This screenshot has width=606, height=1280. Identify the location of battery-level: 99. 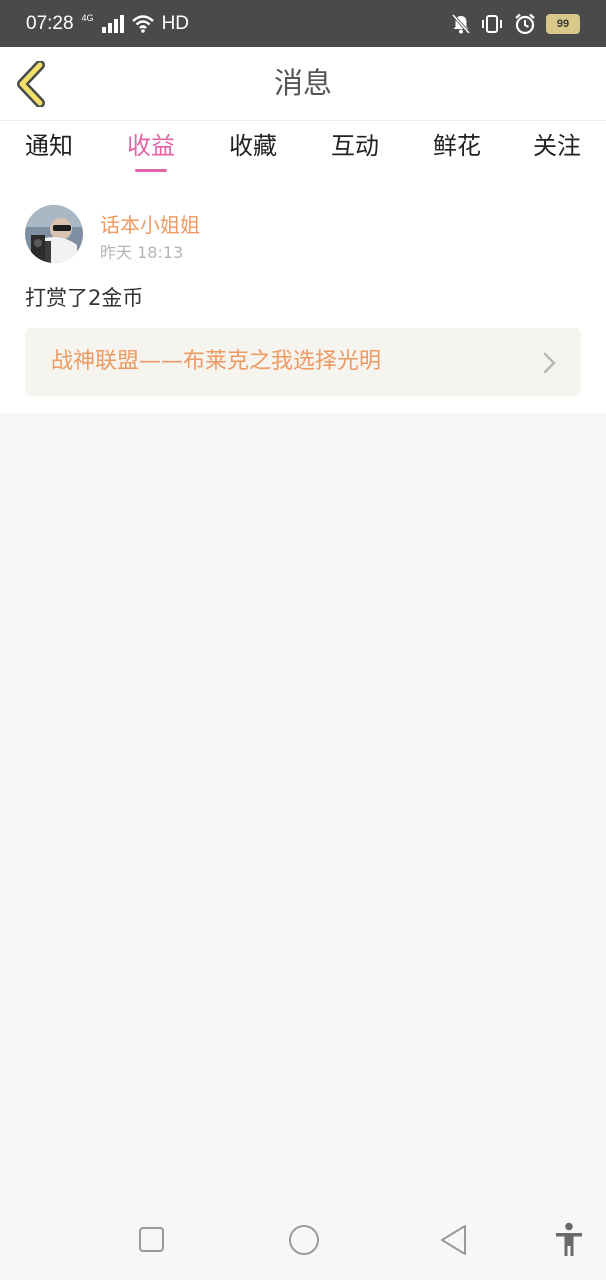
(563, 23).